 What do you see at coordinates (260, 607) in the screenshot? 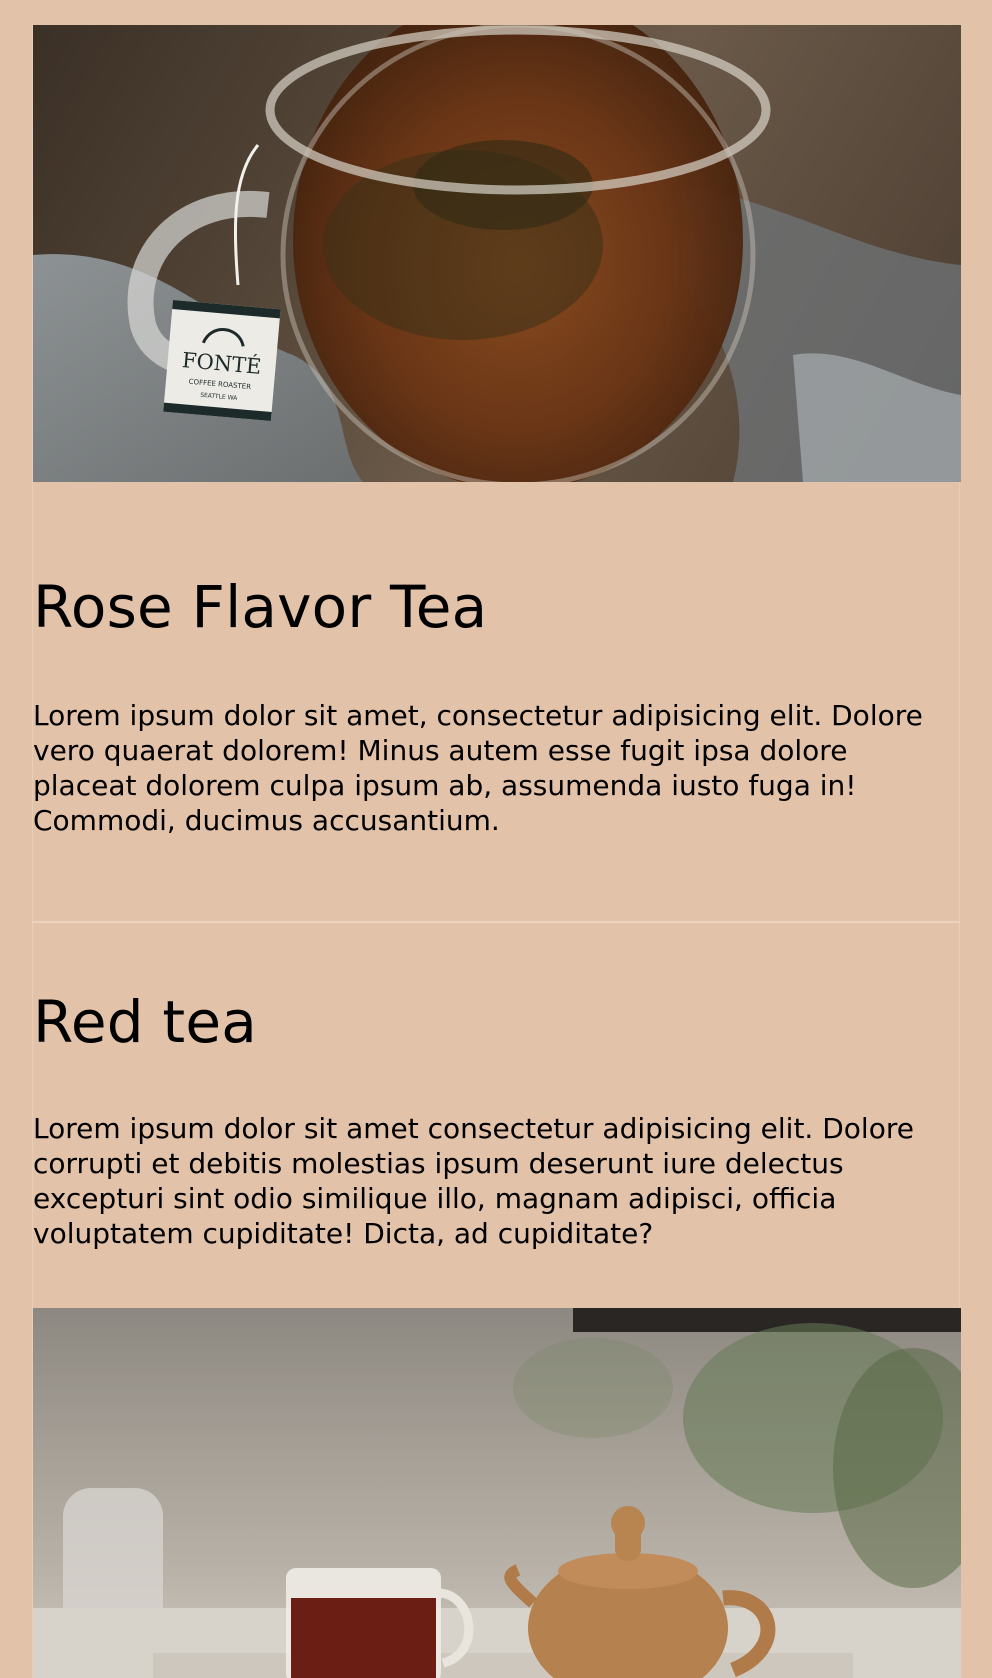
I see `article-title: Rose Flavor Tea` at bounding box center [260, 607].